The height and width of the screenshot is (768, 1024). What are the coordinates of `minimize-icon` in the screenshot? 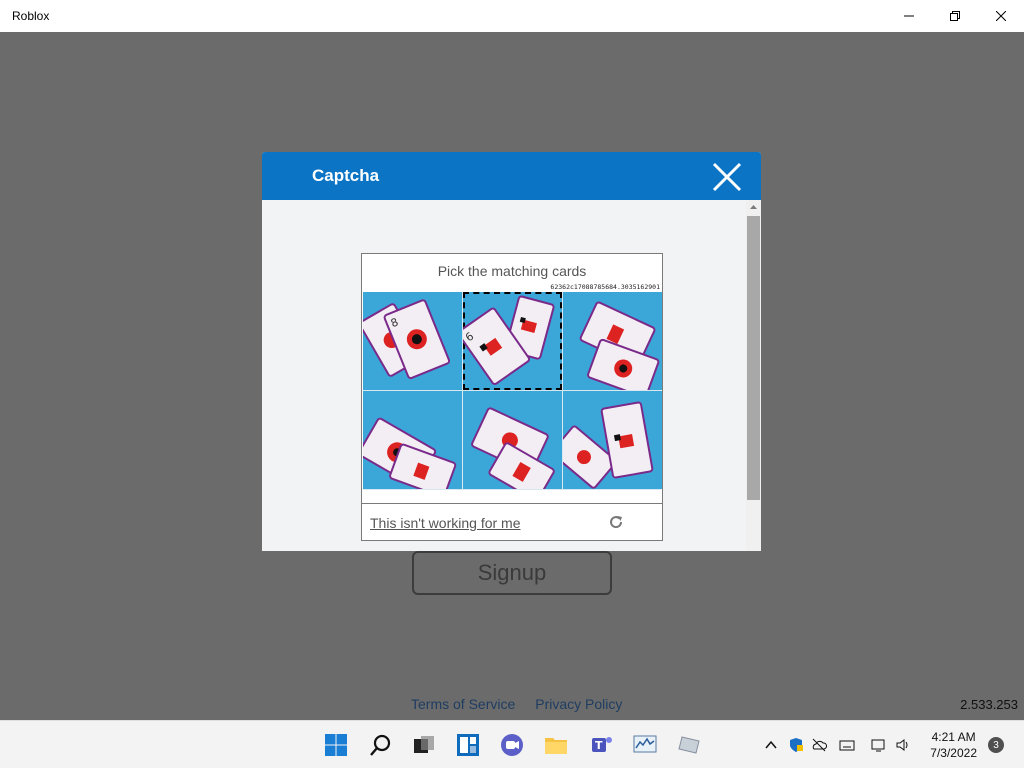 It's located at (909, 16).